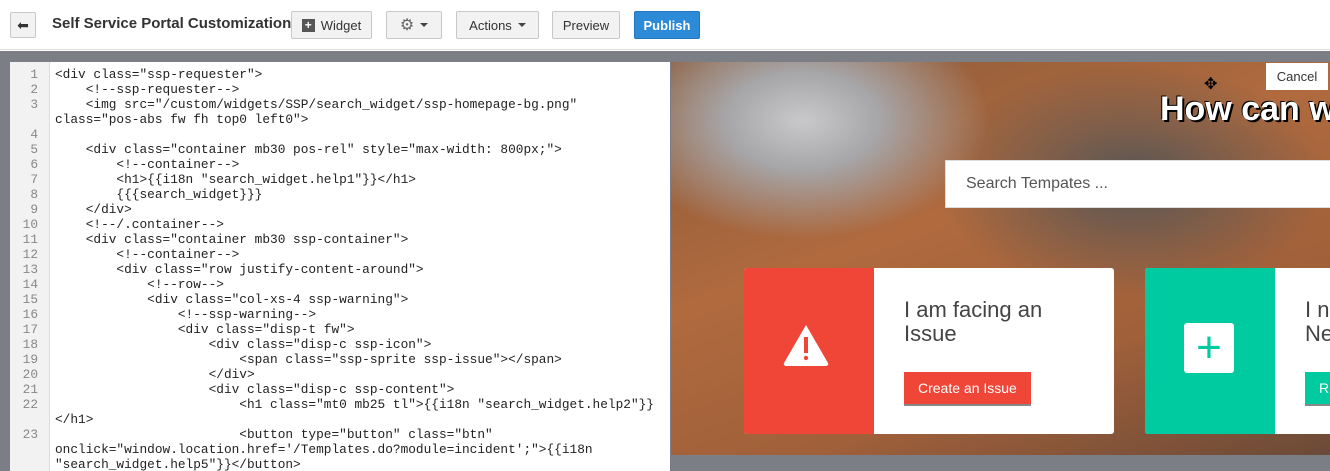  I want to click on line-number: 3, so click(34, 104).